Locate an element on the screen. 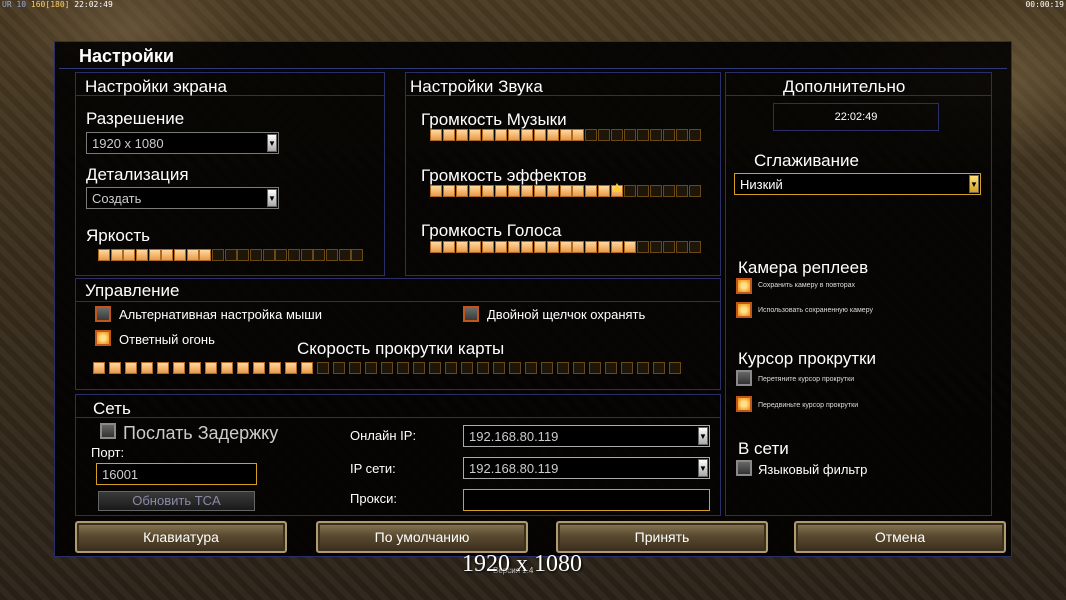 The image size is (1066, 600). brightness-slider is located at coordinates (231, 255).